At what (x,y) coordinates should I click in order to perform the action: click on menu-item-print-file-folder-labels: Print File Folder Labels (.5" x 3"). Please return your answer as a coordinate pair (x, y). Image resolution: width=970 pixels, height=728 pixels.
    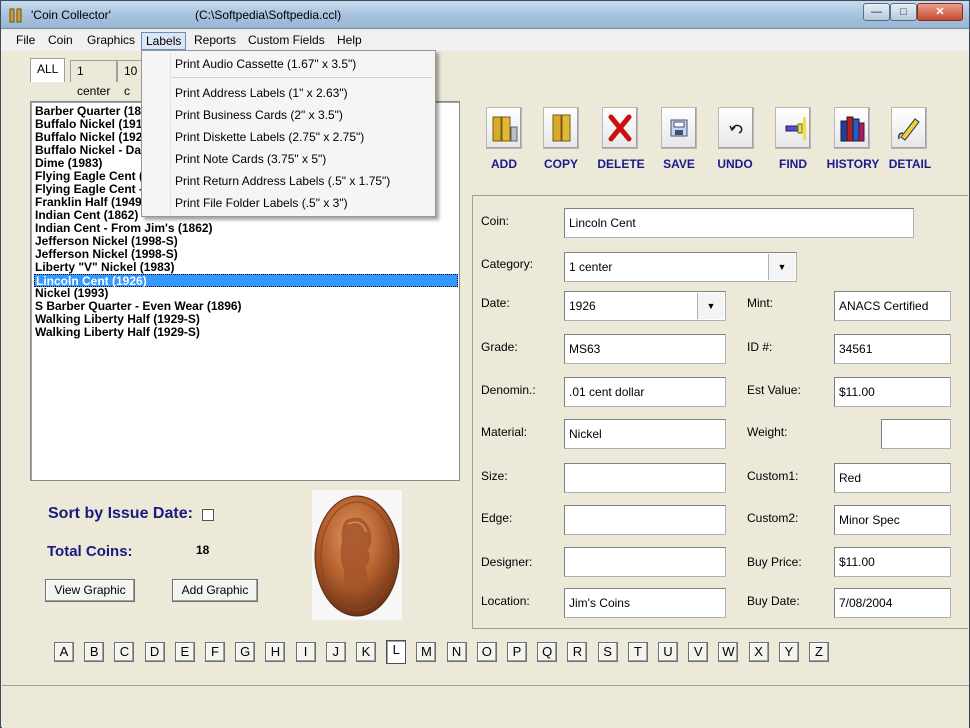
    Looking at the image, I should click on (261, 203).